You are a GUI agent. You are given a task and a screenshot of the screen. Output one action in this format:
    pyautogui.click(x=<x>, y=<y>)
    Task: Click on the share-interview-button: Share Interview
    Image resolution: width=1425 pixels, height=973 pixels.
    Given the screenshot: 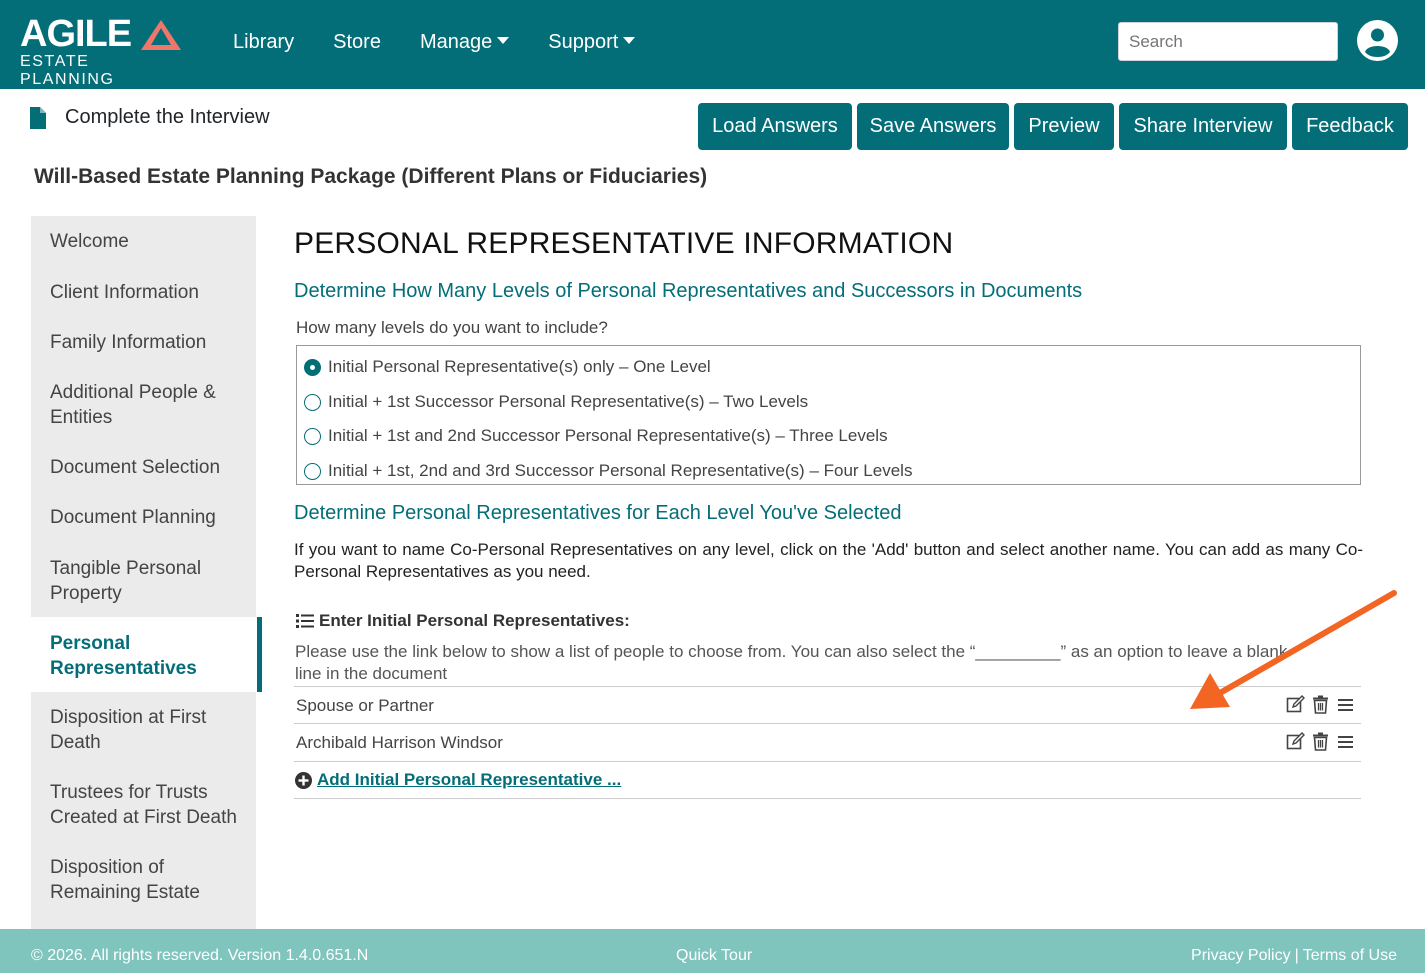 What is the action you would take?
    pyautogui.click(x=1203, y=126)
    